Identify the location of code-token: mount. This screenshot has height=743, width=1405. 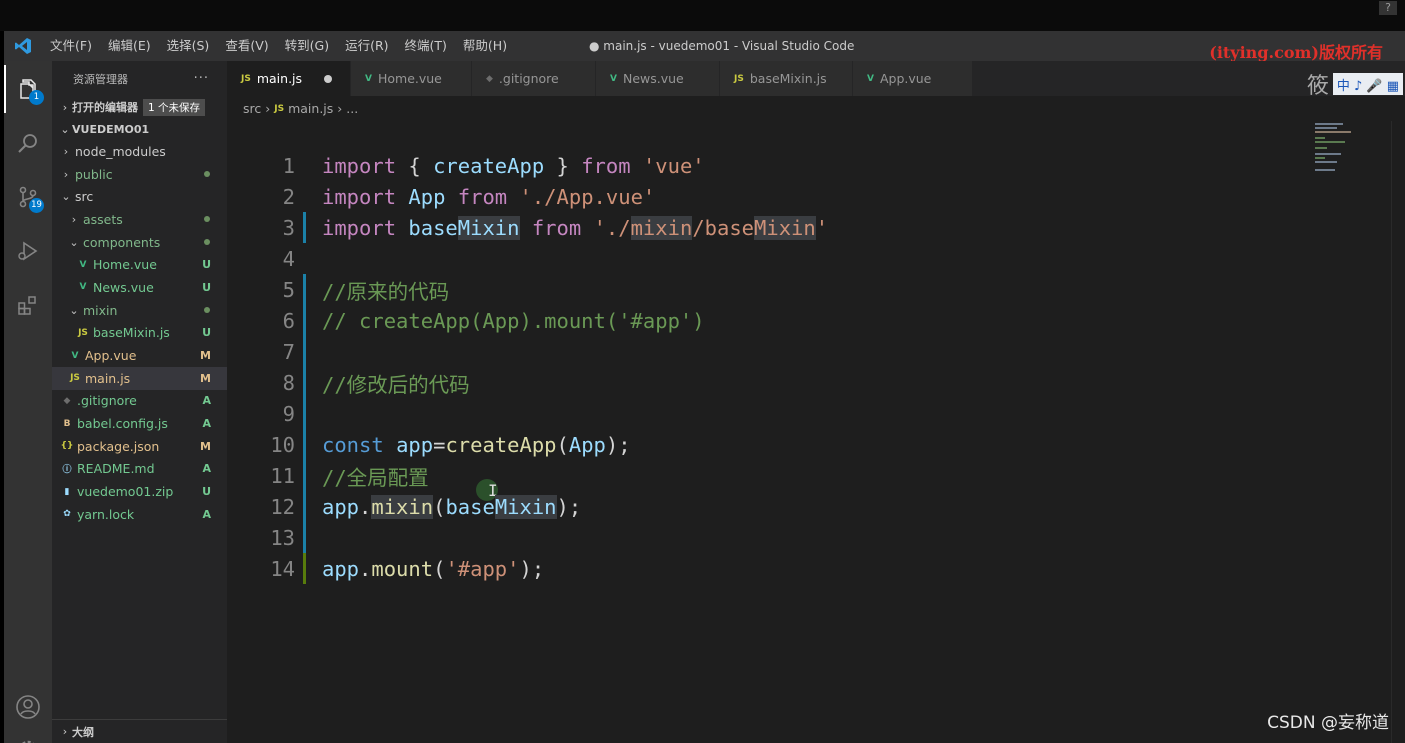
(402, 568).